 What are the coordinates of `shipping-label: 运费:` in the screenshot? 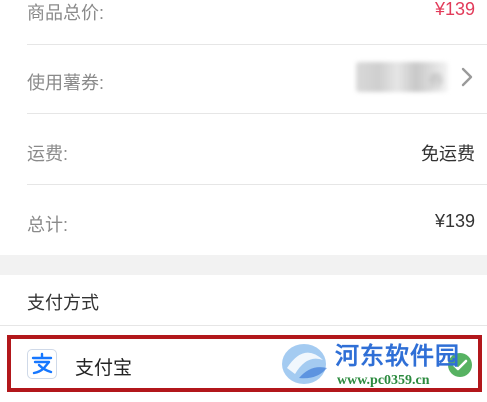 It's located at (48, 154).